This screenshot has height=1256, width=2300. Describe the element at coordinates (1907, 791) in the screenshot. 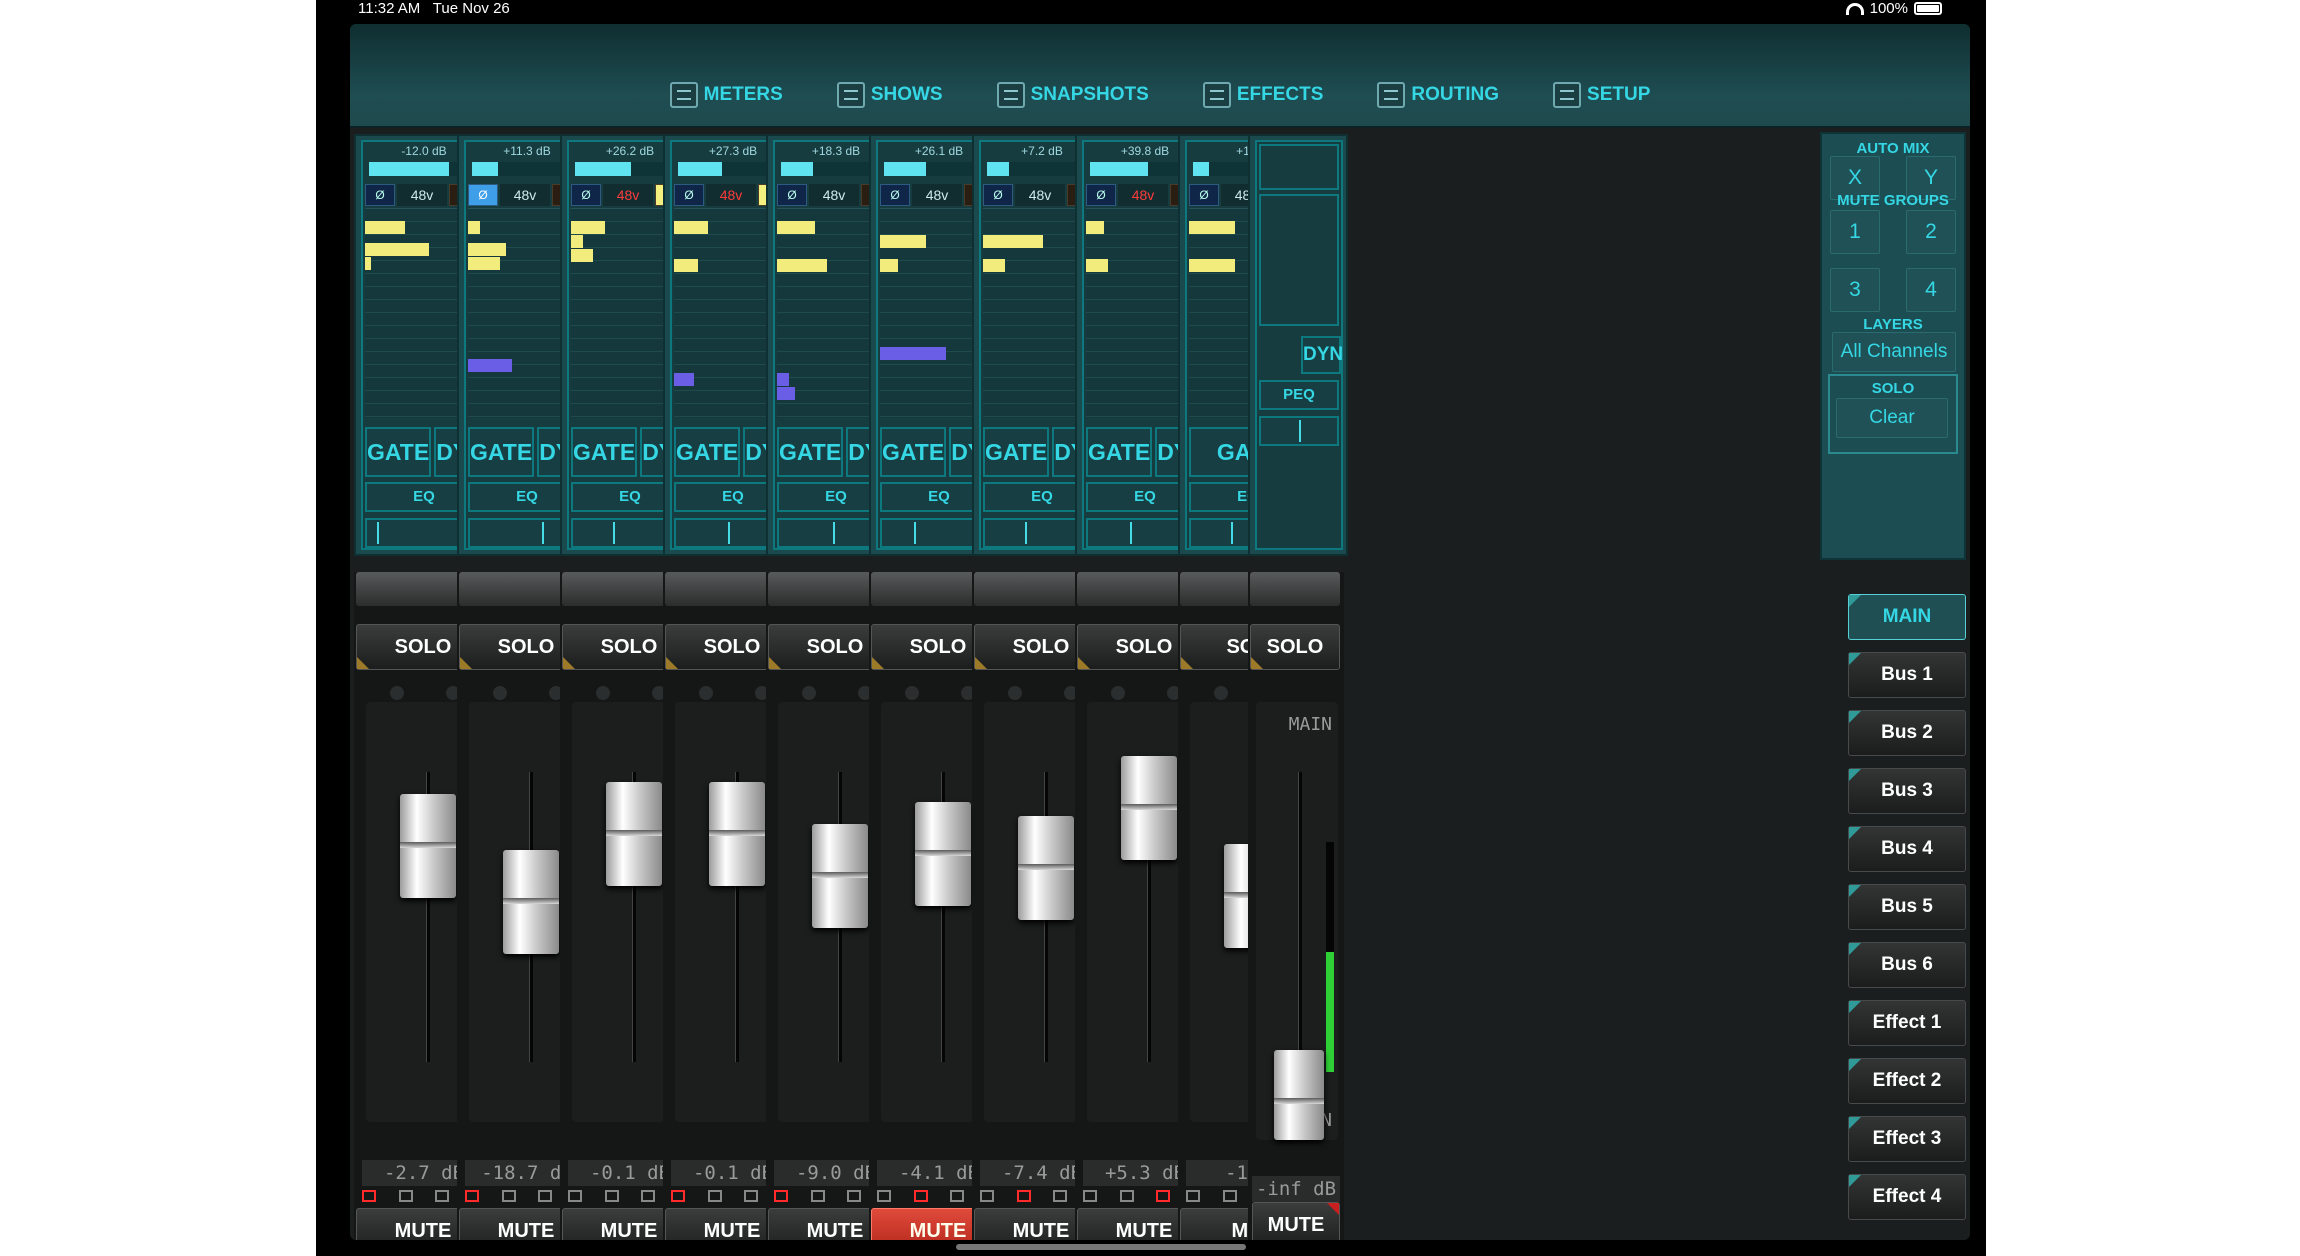

I see `bus-bus-3-button: Bus 3` at that location.